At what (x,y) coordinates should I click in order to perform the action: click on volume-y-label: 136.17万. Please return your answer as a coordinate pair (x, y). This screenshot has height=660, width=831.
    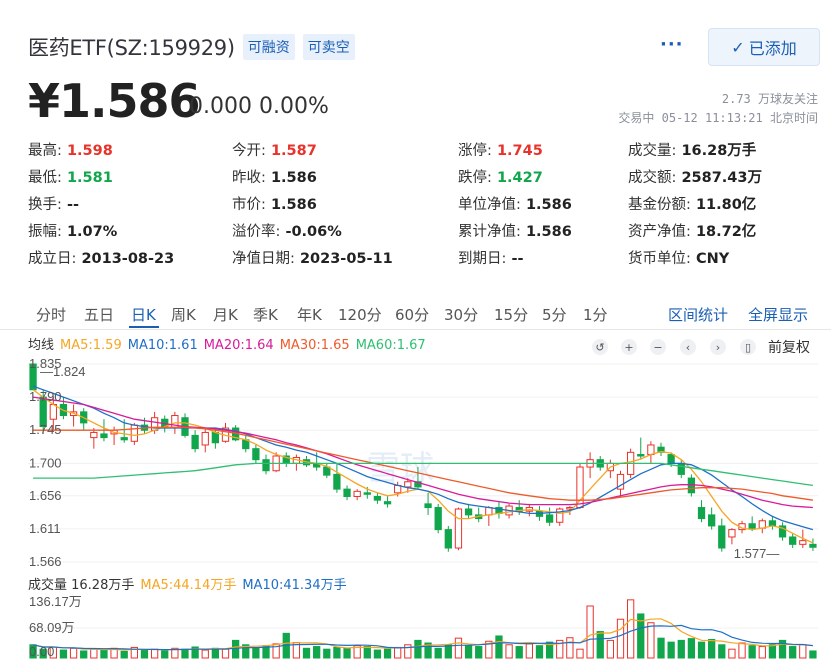
    Looking at the image, I should click on (55, 601).